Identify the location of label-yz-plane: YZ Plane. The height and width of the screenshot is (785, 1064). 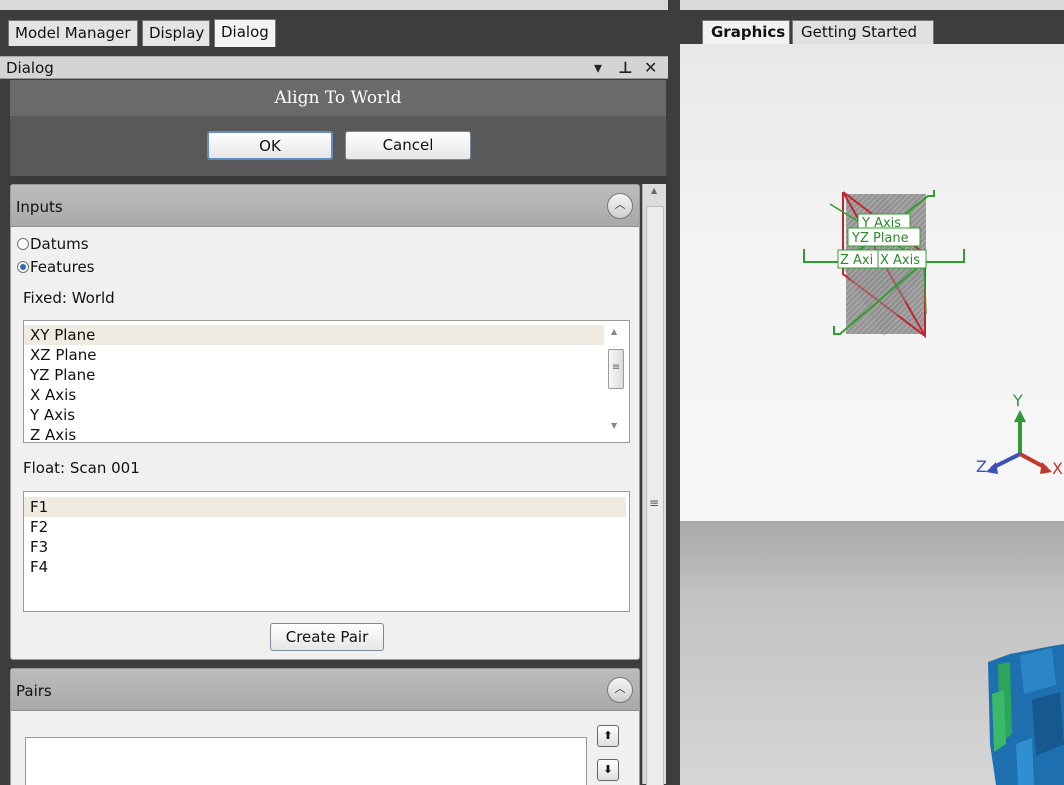
(880, 238).